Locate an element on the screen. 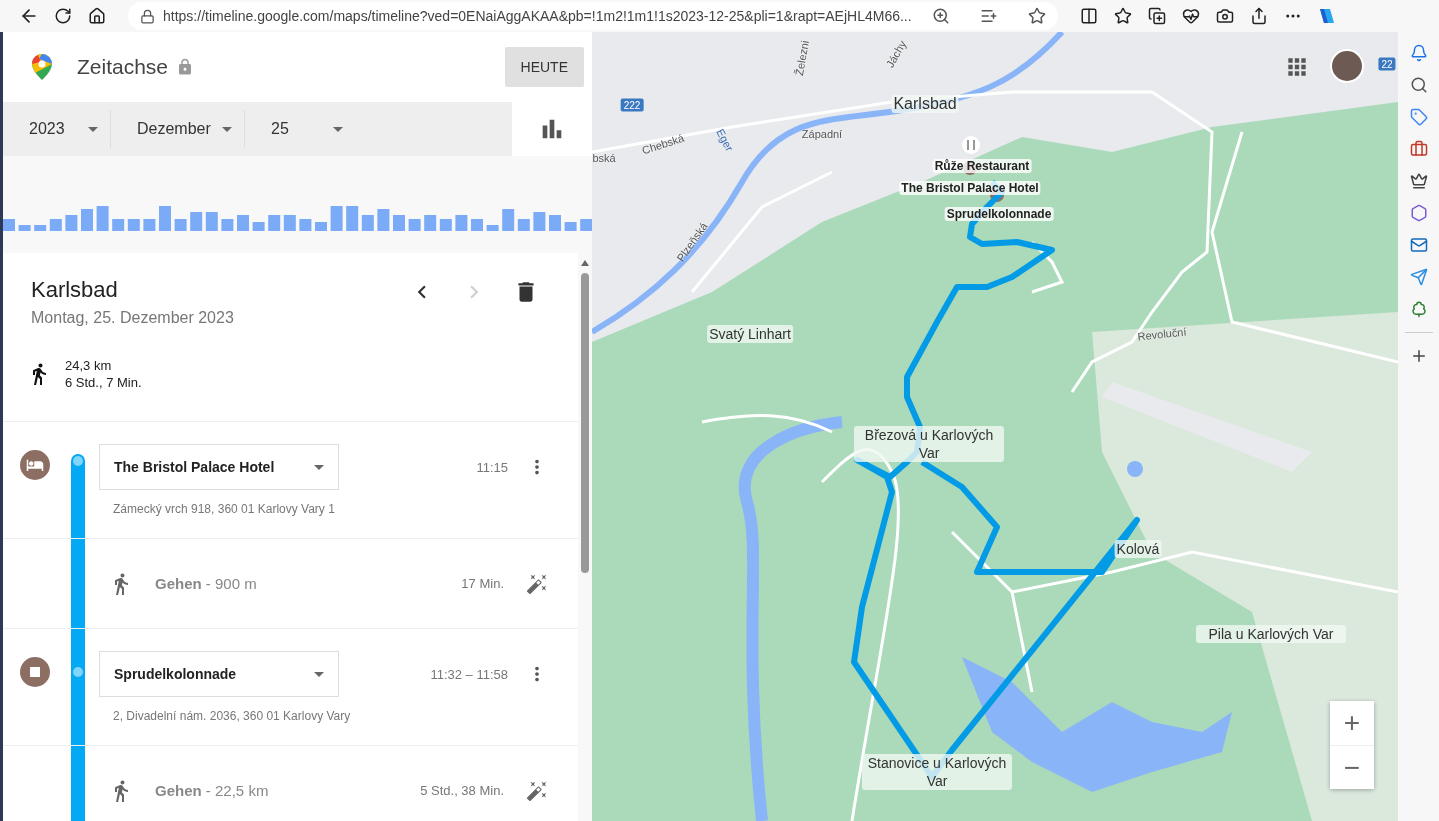 This screenshot has height=821, width=1439. camera-icon is located at coordinates (1225, 16).